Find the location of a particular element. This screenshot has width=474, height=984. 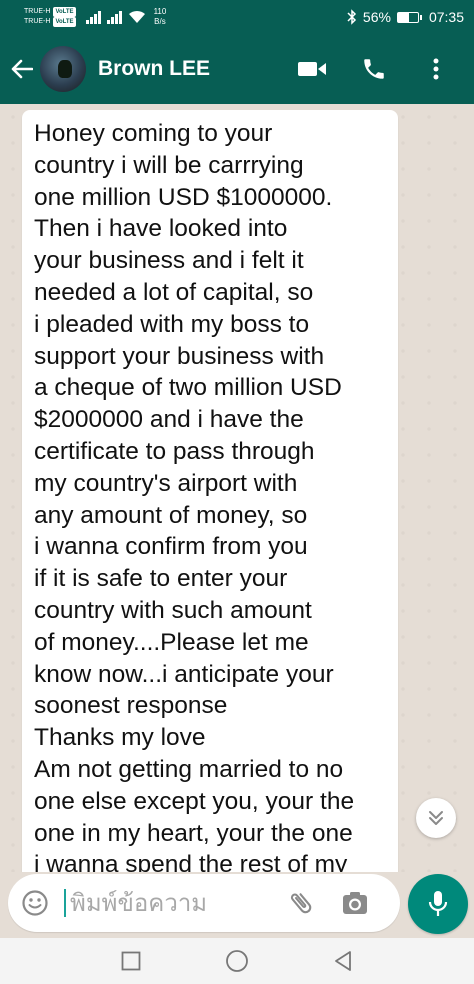

chat-header: Brown LEE is located at coordinates (237, 69).